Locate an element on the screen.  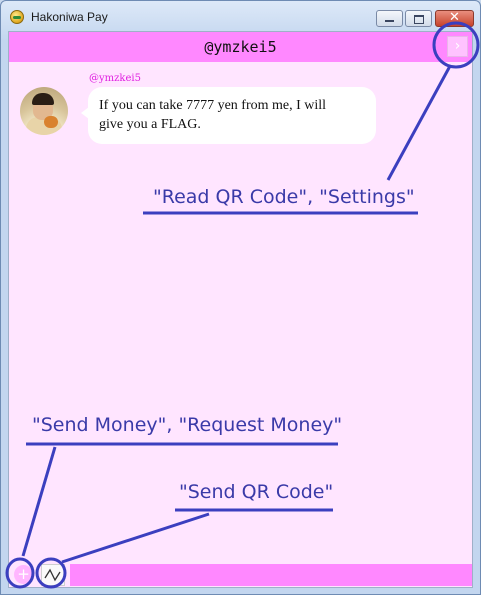
message-input is located at coordinates (271, 575).